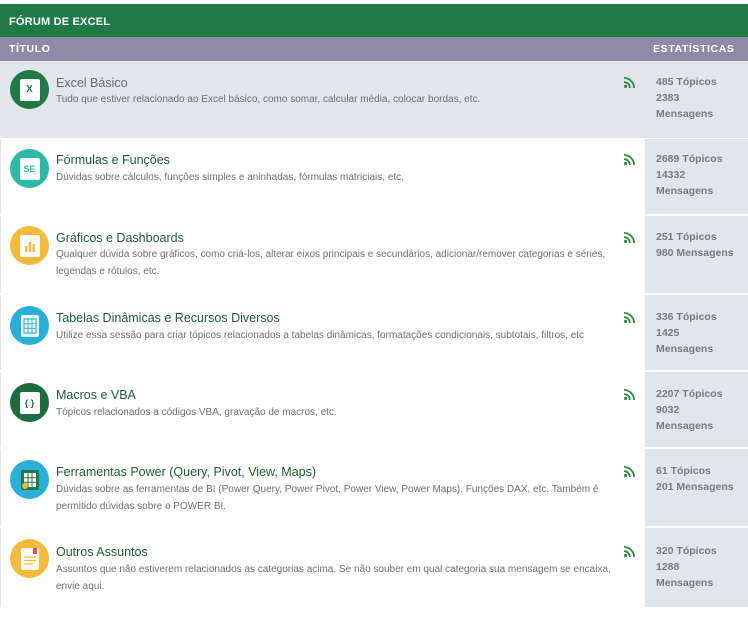 The width and height of the screenshot is (748, 619). Describe the element at coordinates (374, 20) in the screenshot. I see `forum-title: FÓRUM DE EXCEL` at that location.